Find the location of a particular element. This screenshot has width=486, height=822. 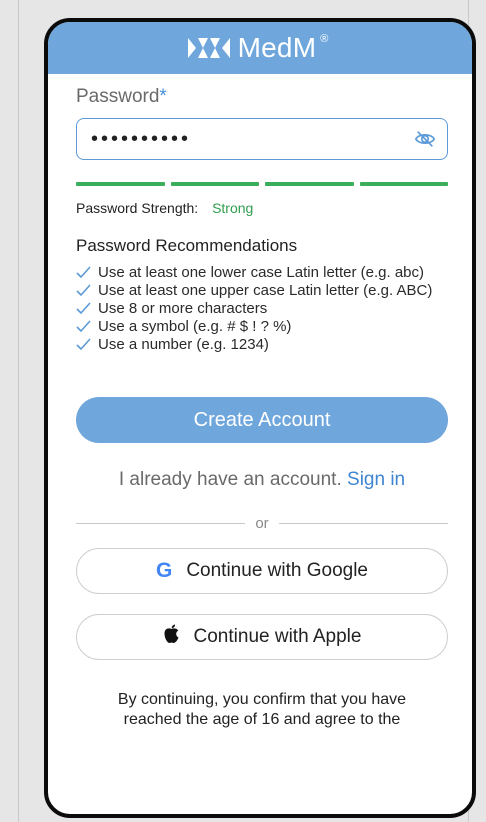

recommendation-text: Use a number (e.g. 1234) is located at coordinates (183, 344).